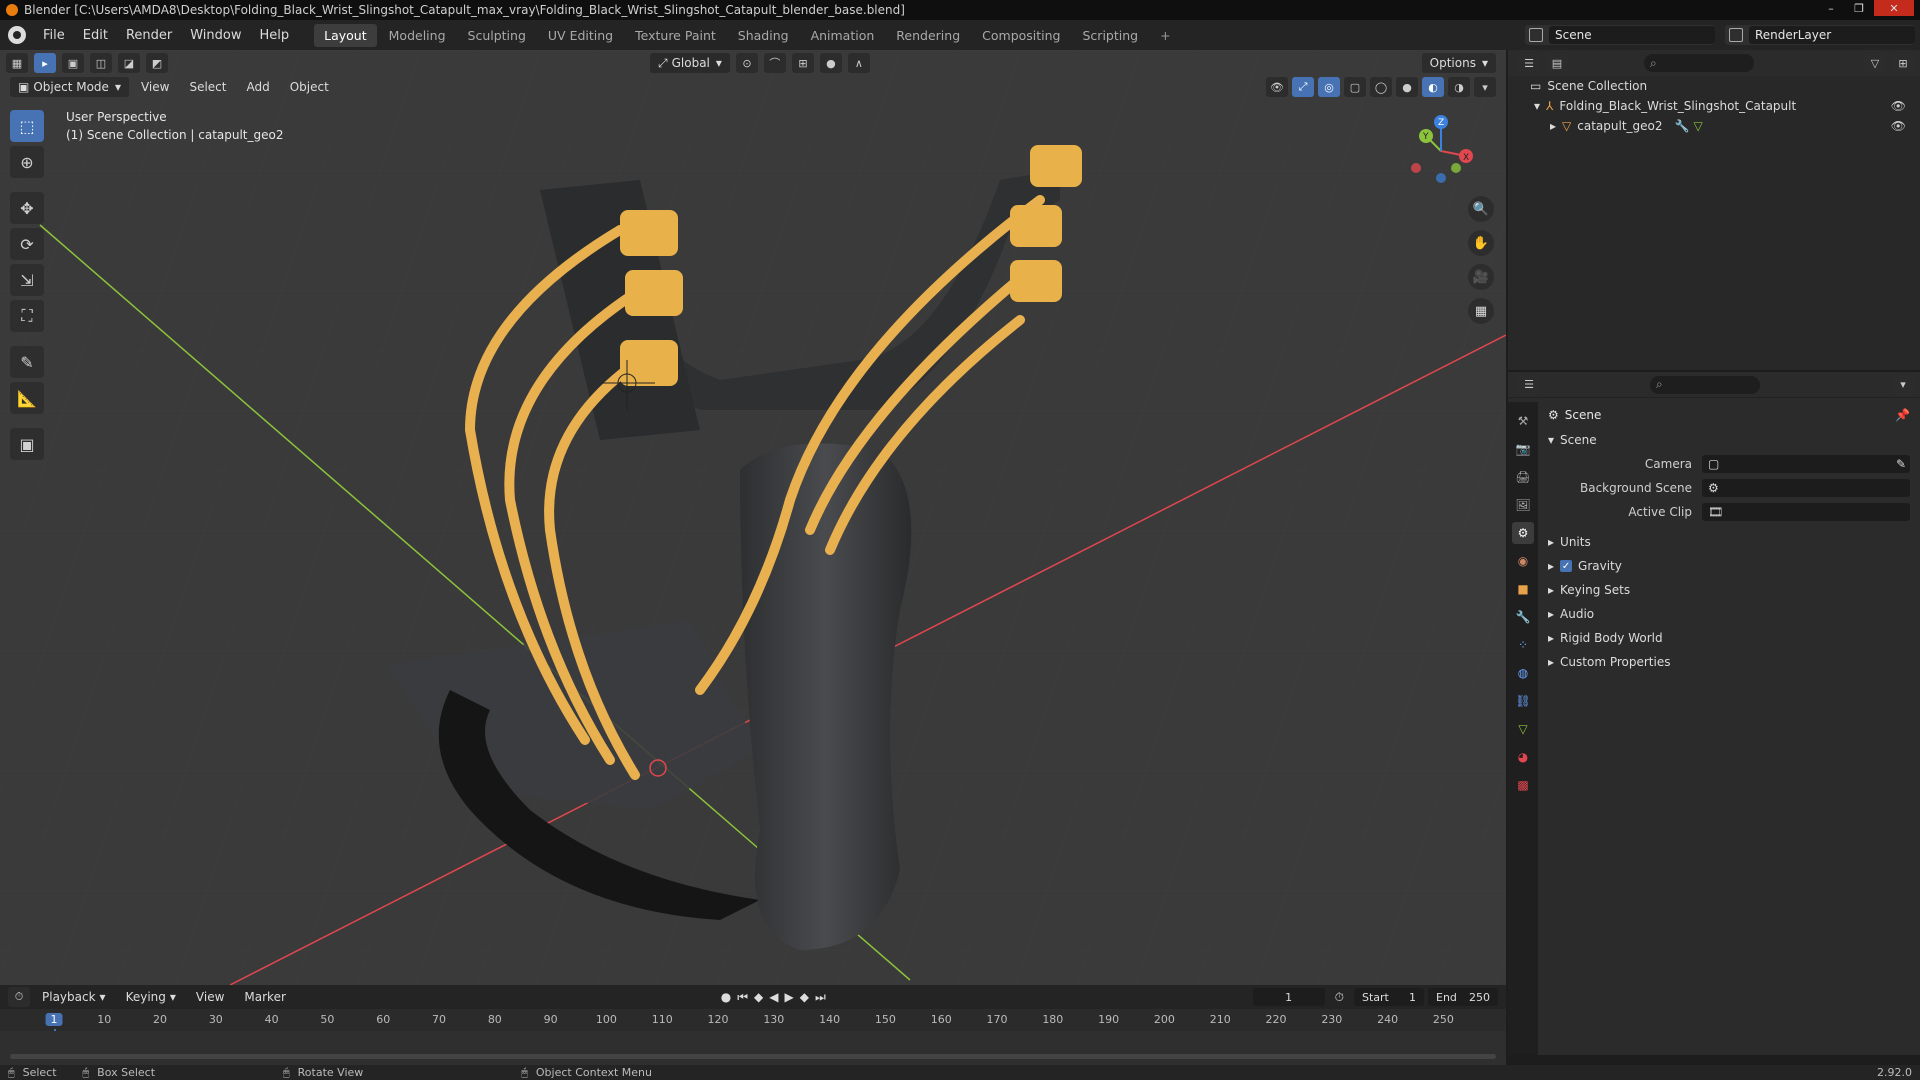 This screenshot has width=1920, height=1080. Describe the element at coordinates (27, 444) in the screenshot. I see `add-cube-tool-icon: ▣` at that location.